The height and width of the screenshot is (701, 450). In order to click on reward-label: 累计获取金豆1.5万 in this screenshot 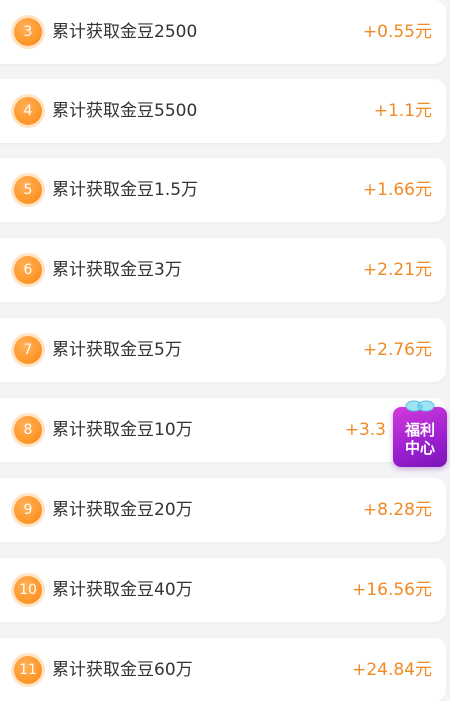, I will do `click(125, 190)`.